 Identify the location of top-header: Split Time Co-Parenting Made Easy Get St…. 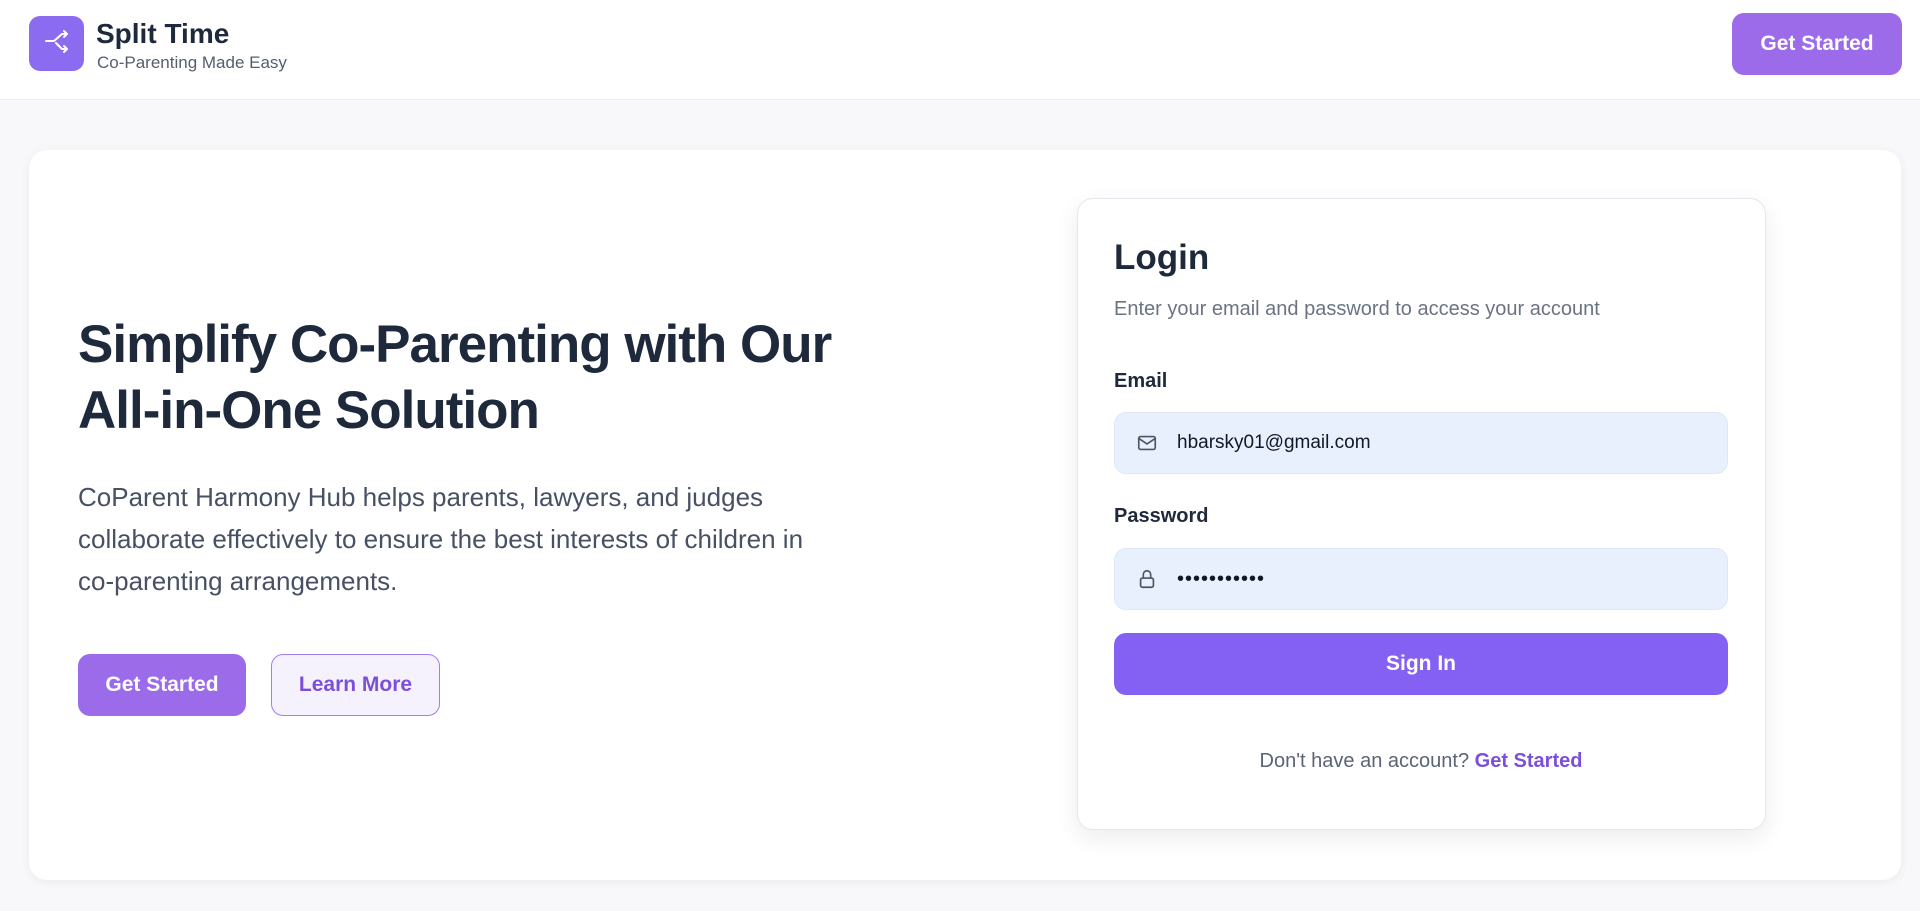
(960, 50).